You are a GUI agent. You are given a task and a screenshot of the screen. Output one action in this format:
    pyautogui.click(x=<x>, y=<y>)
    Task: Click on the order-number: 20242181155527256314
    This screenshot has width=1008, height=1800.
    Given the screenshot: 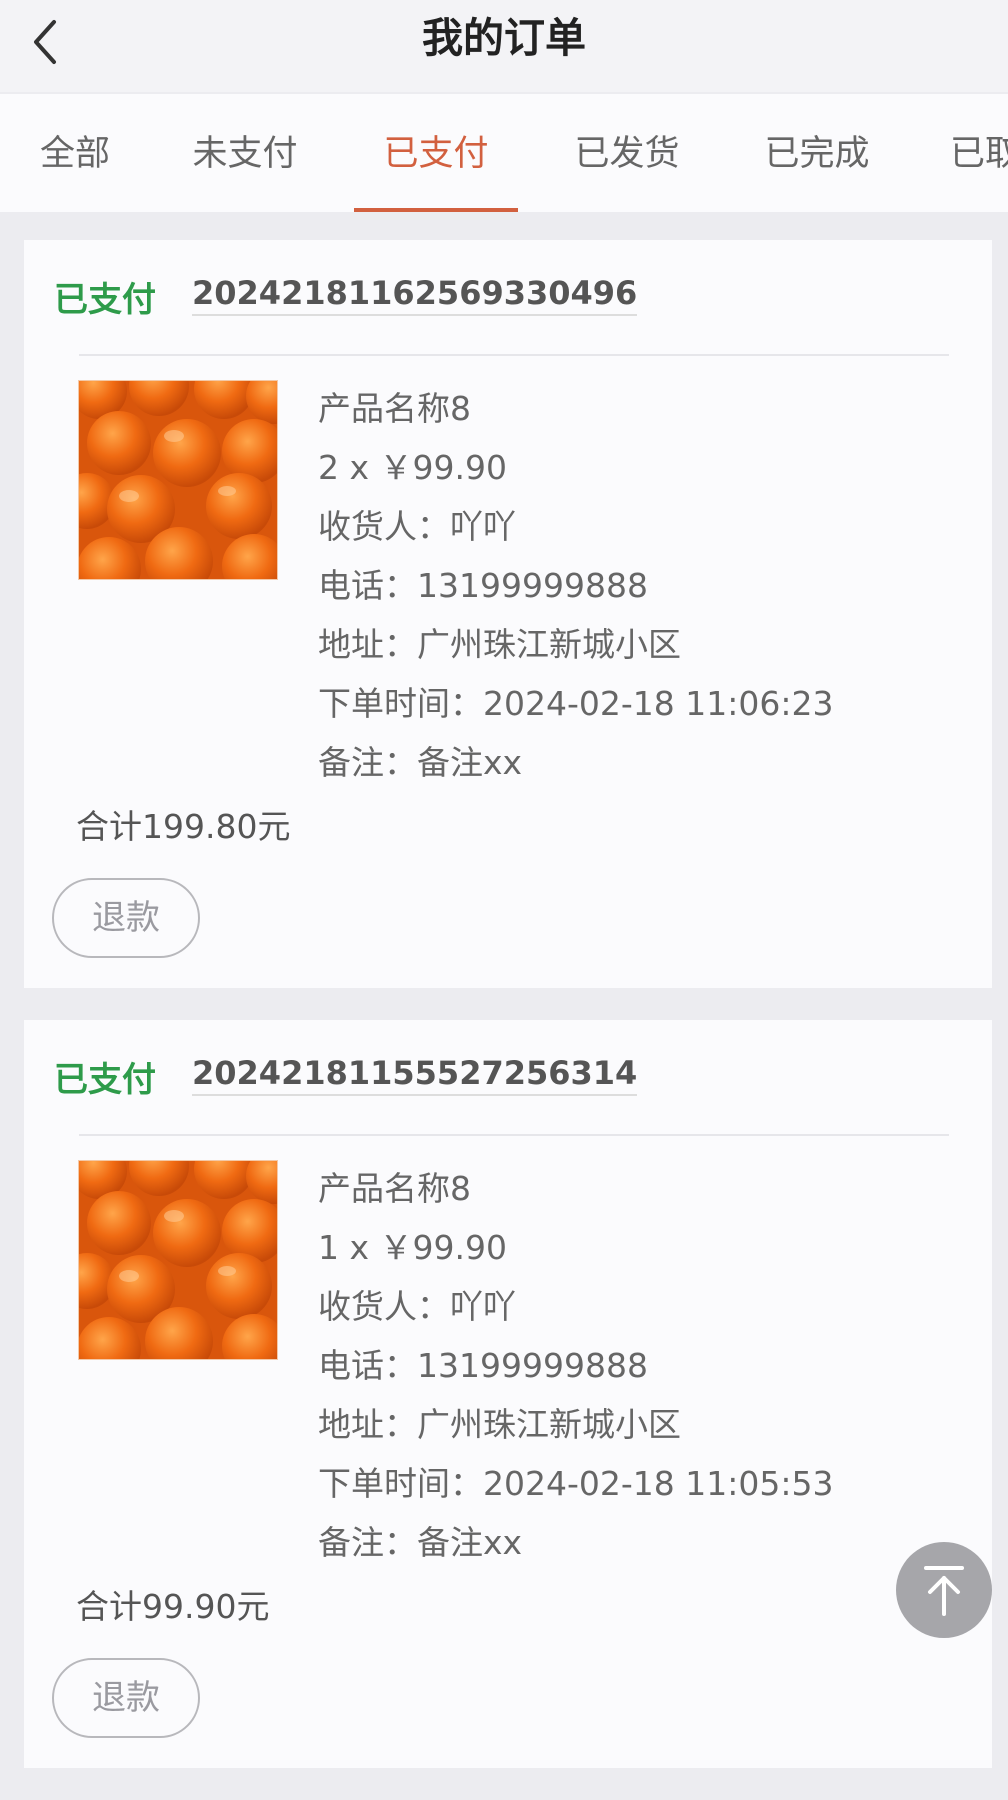 What is the action you would take?
    pyautogui.click(x=415, y=1075)
    